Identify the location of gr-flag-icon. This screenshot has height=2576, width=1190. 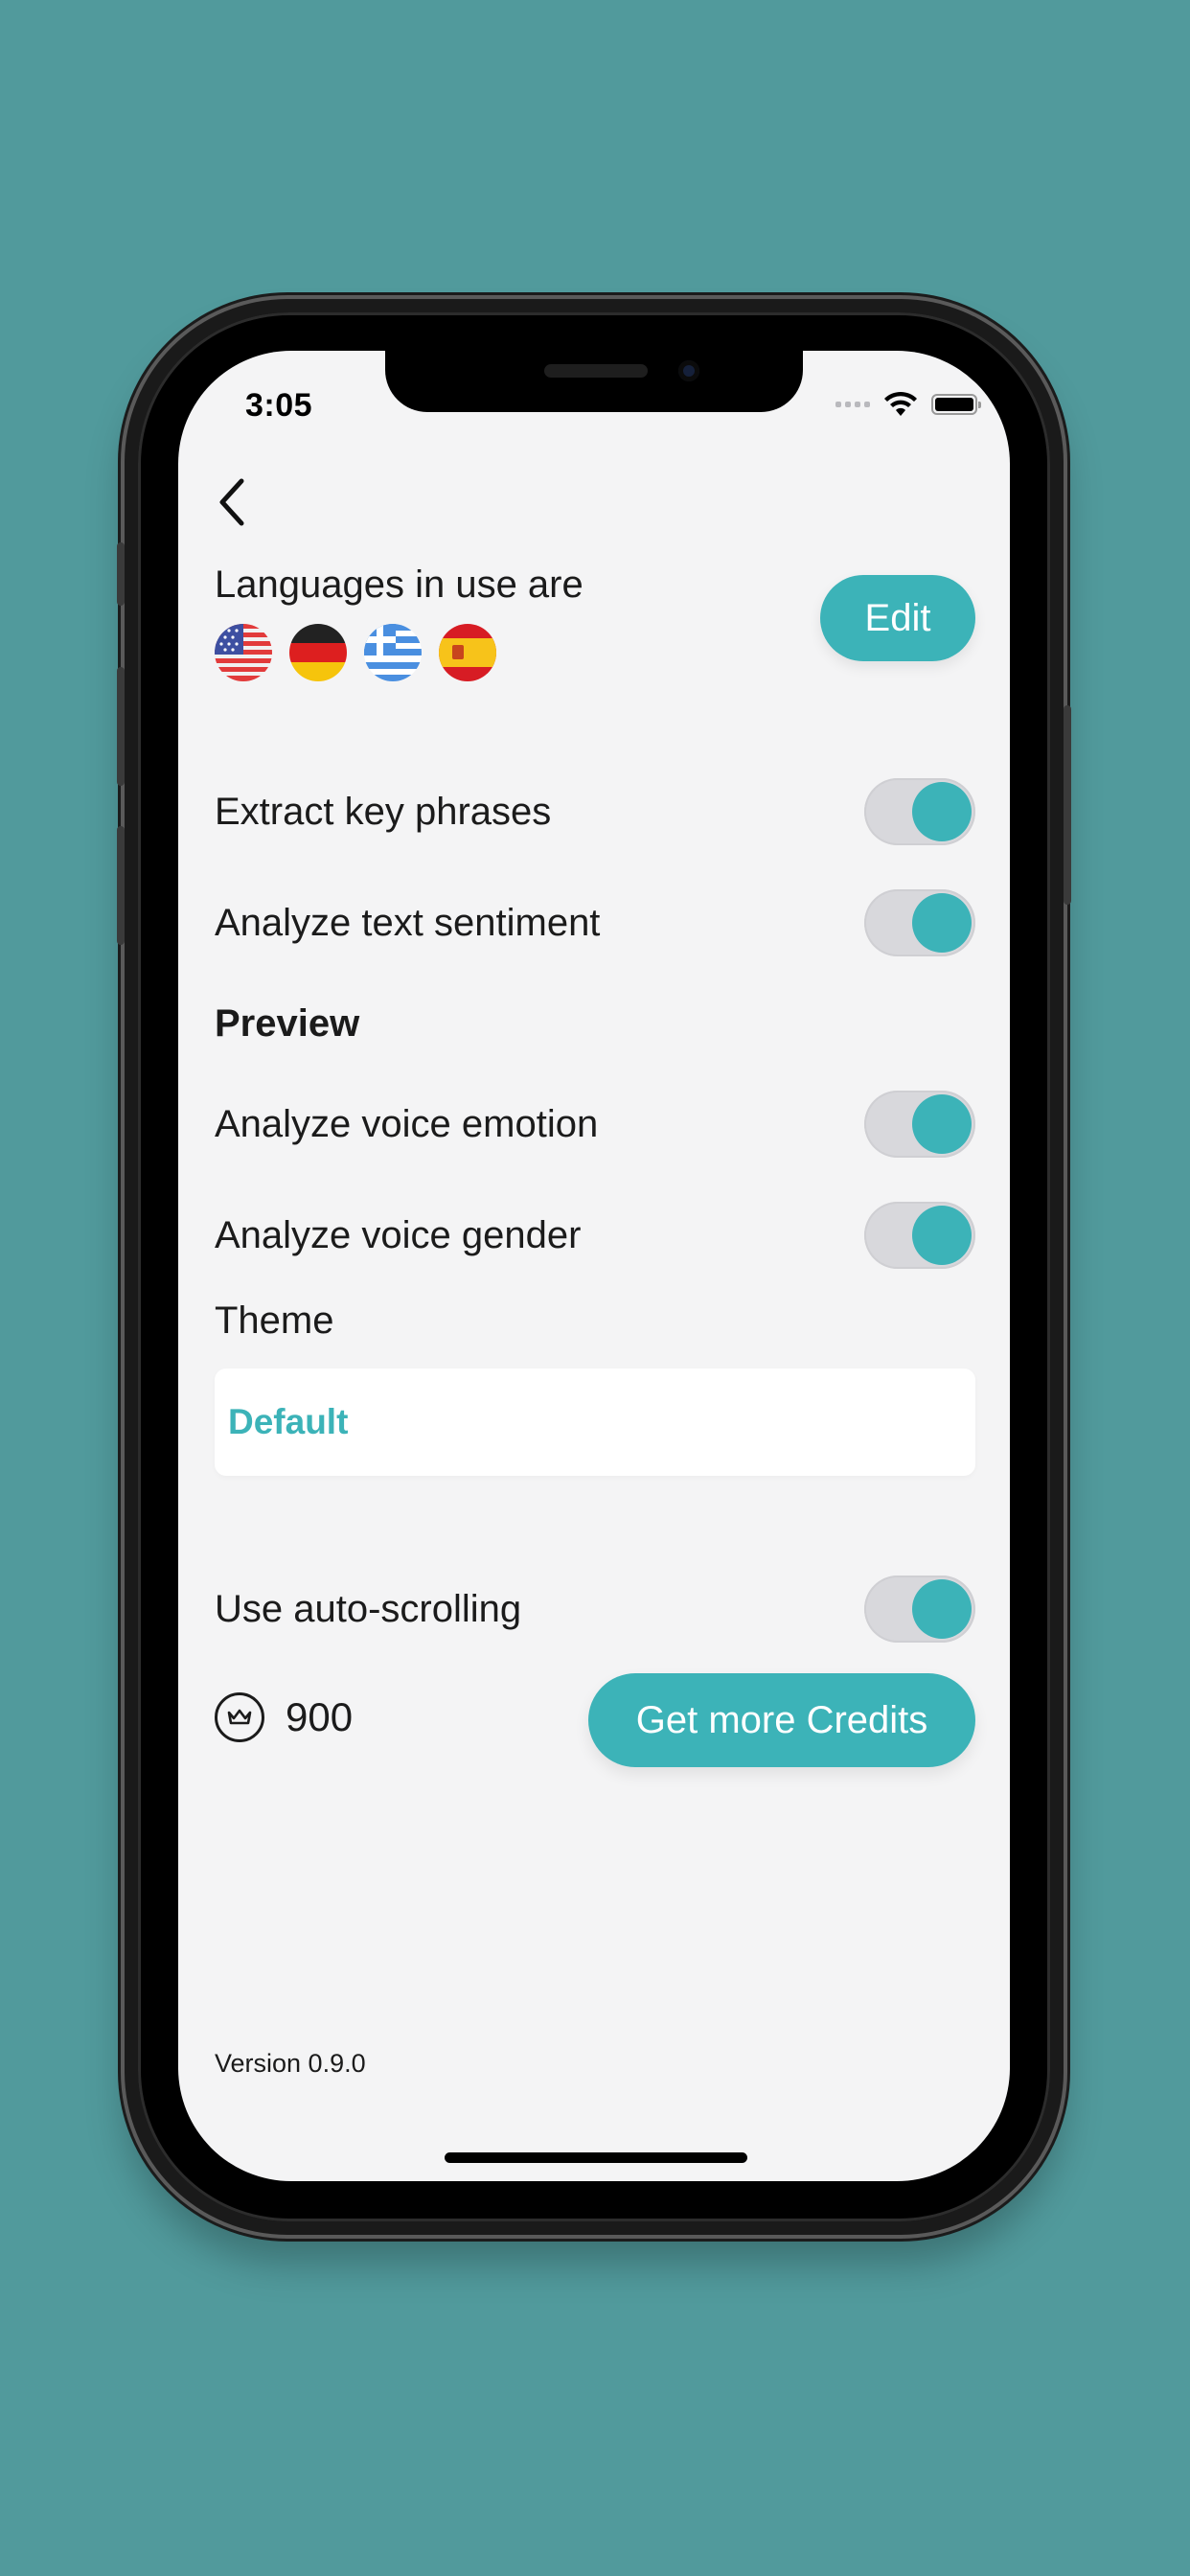
(393, 652).